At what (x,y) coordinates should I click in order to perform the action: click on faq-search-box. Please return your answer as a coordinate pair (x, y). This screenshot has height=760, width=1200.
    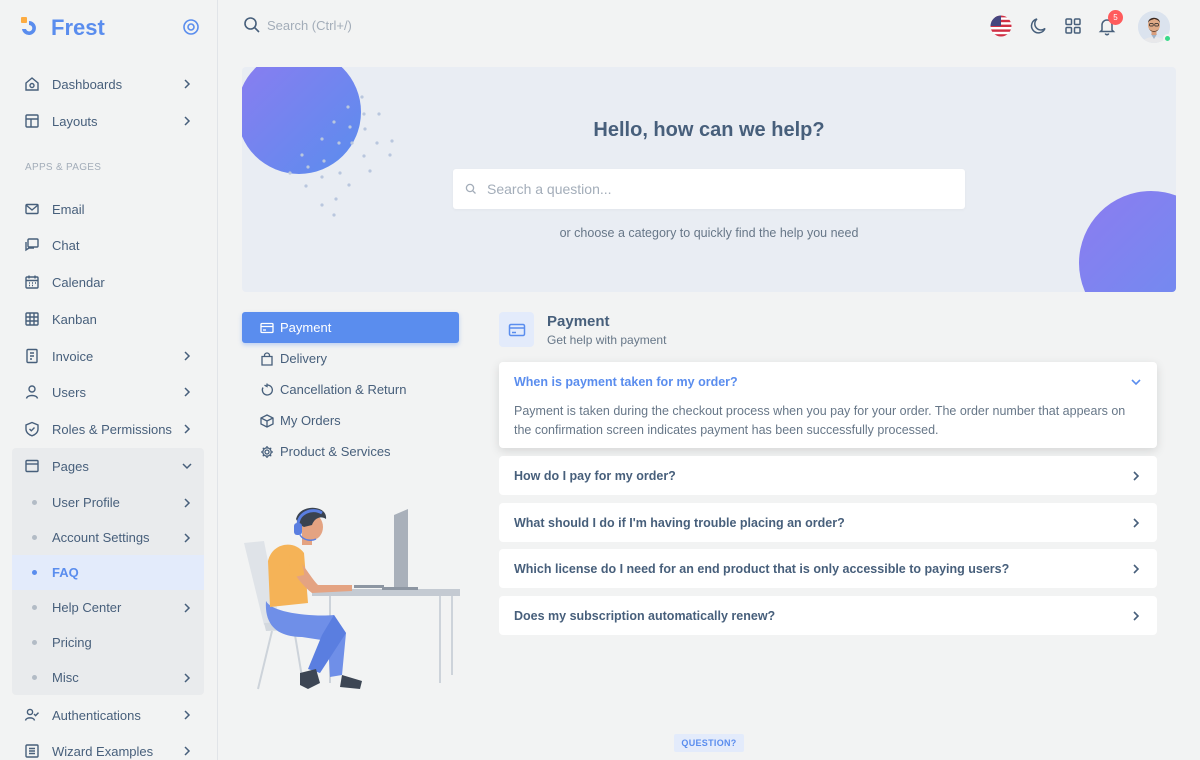
    Looking at the image, I should click on (709, 189).